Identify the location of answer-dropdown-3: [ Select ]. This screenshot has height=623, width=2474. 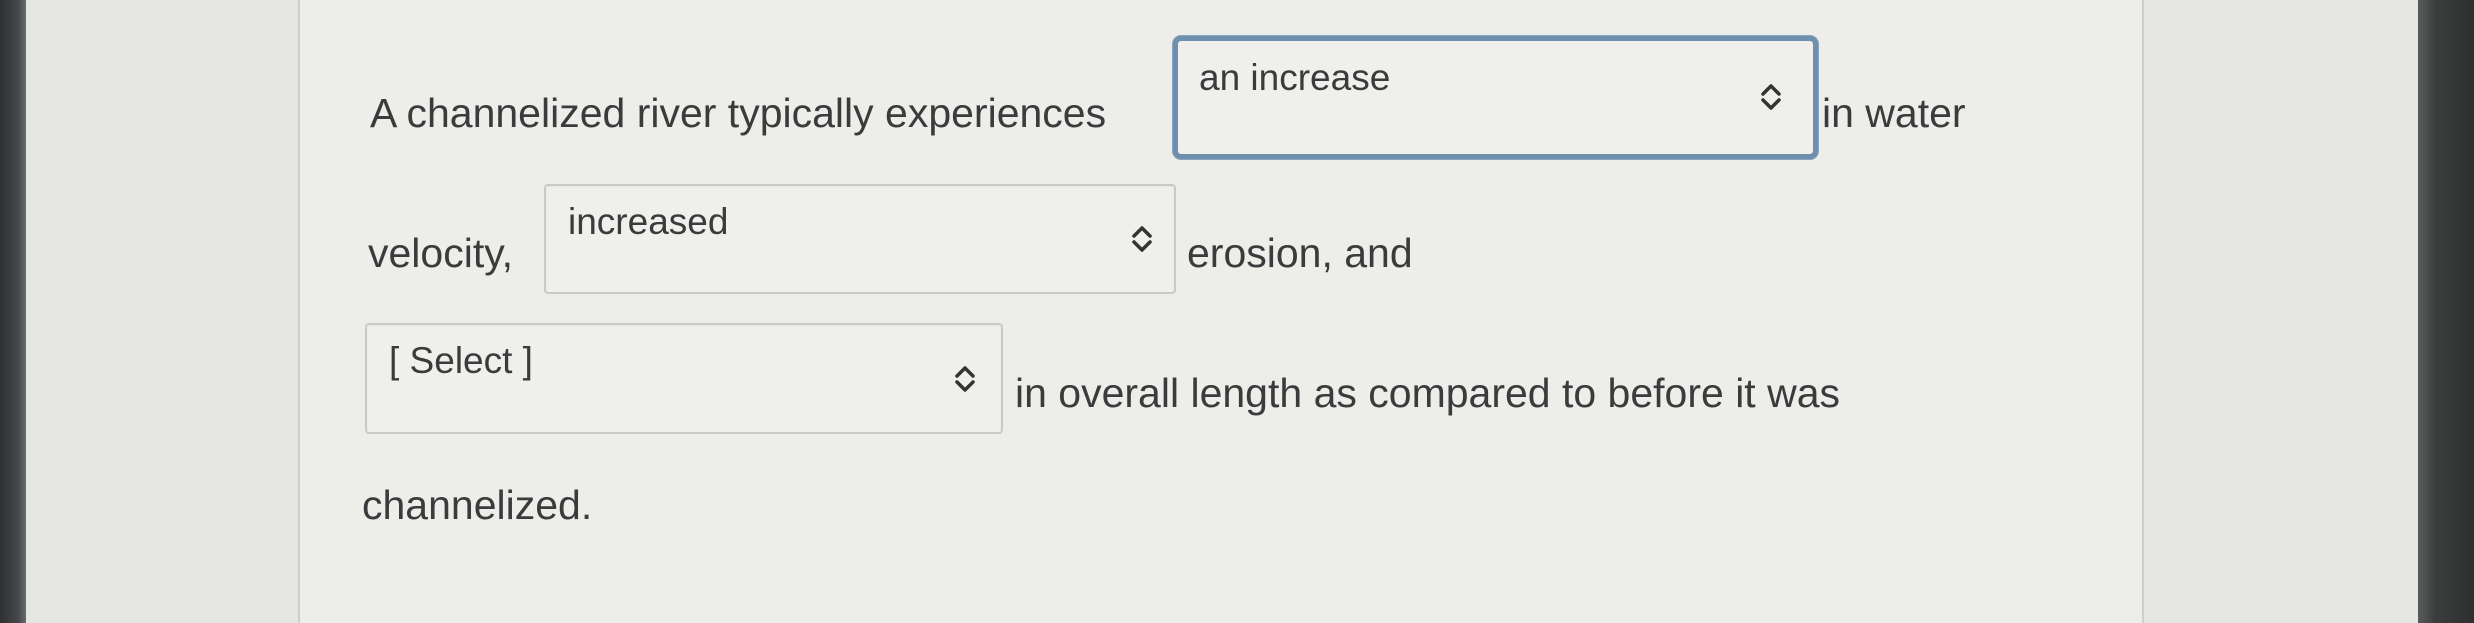
(684, 378).